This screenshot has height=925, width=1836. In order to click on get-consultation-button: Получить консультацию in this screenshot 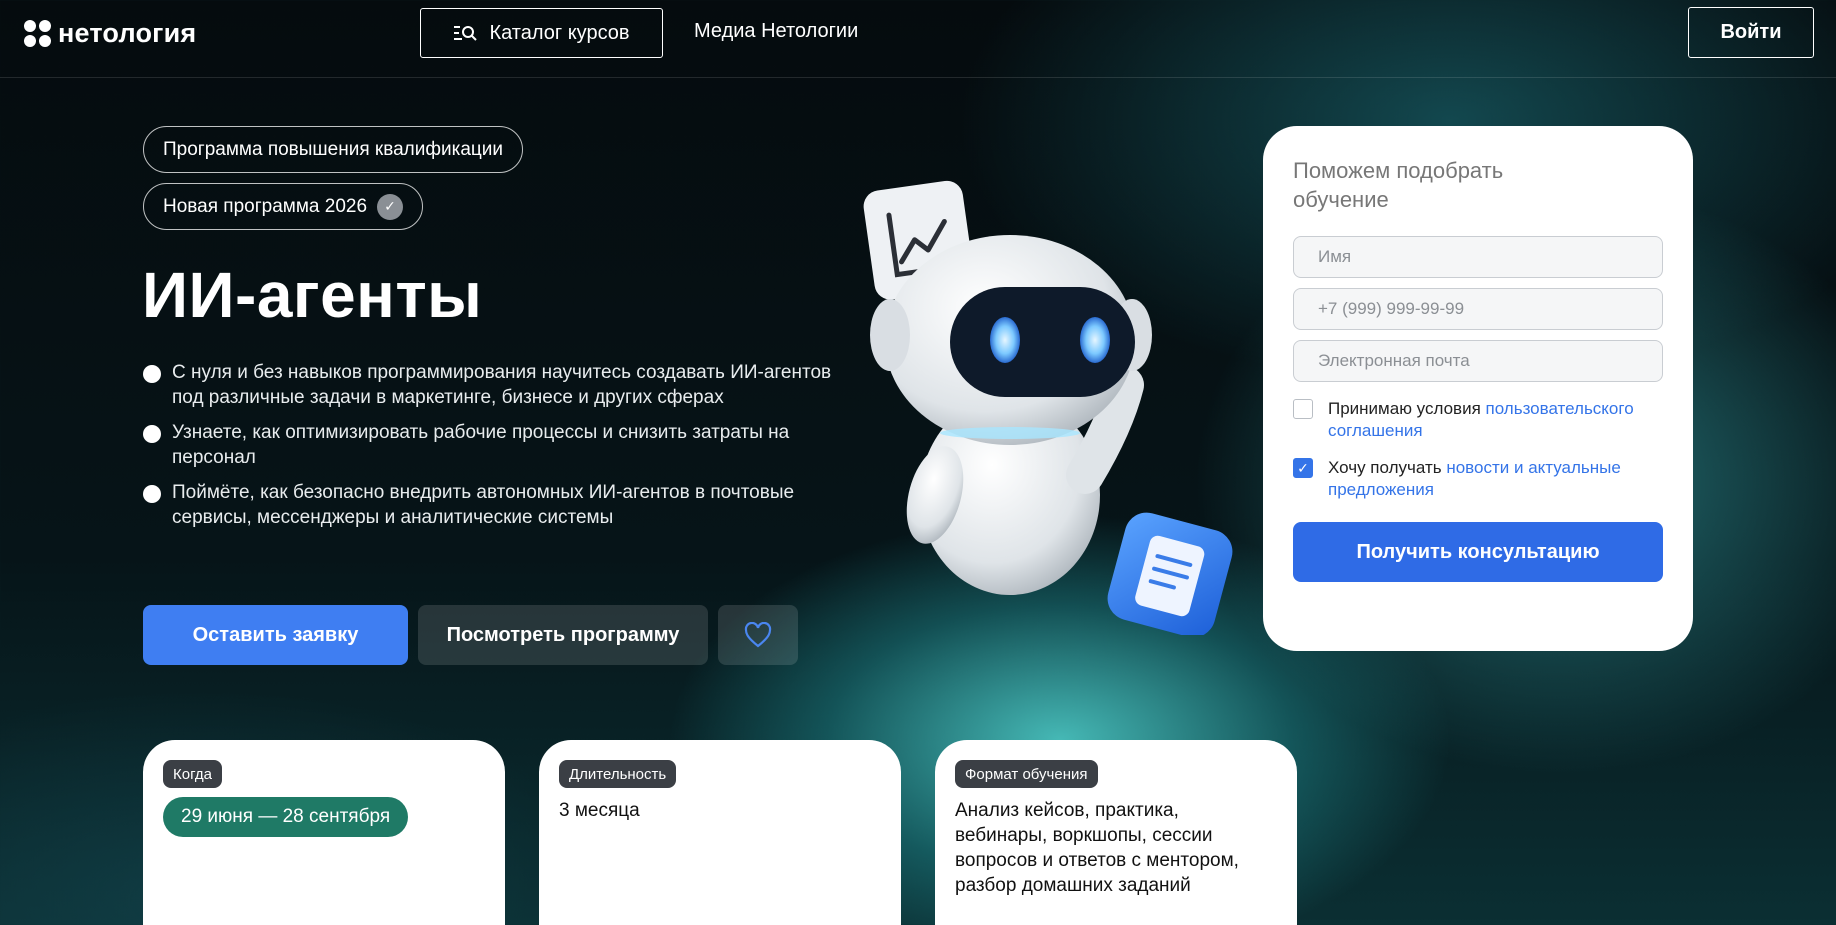, I will do `click(1478, 552)`.